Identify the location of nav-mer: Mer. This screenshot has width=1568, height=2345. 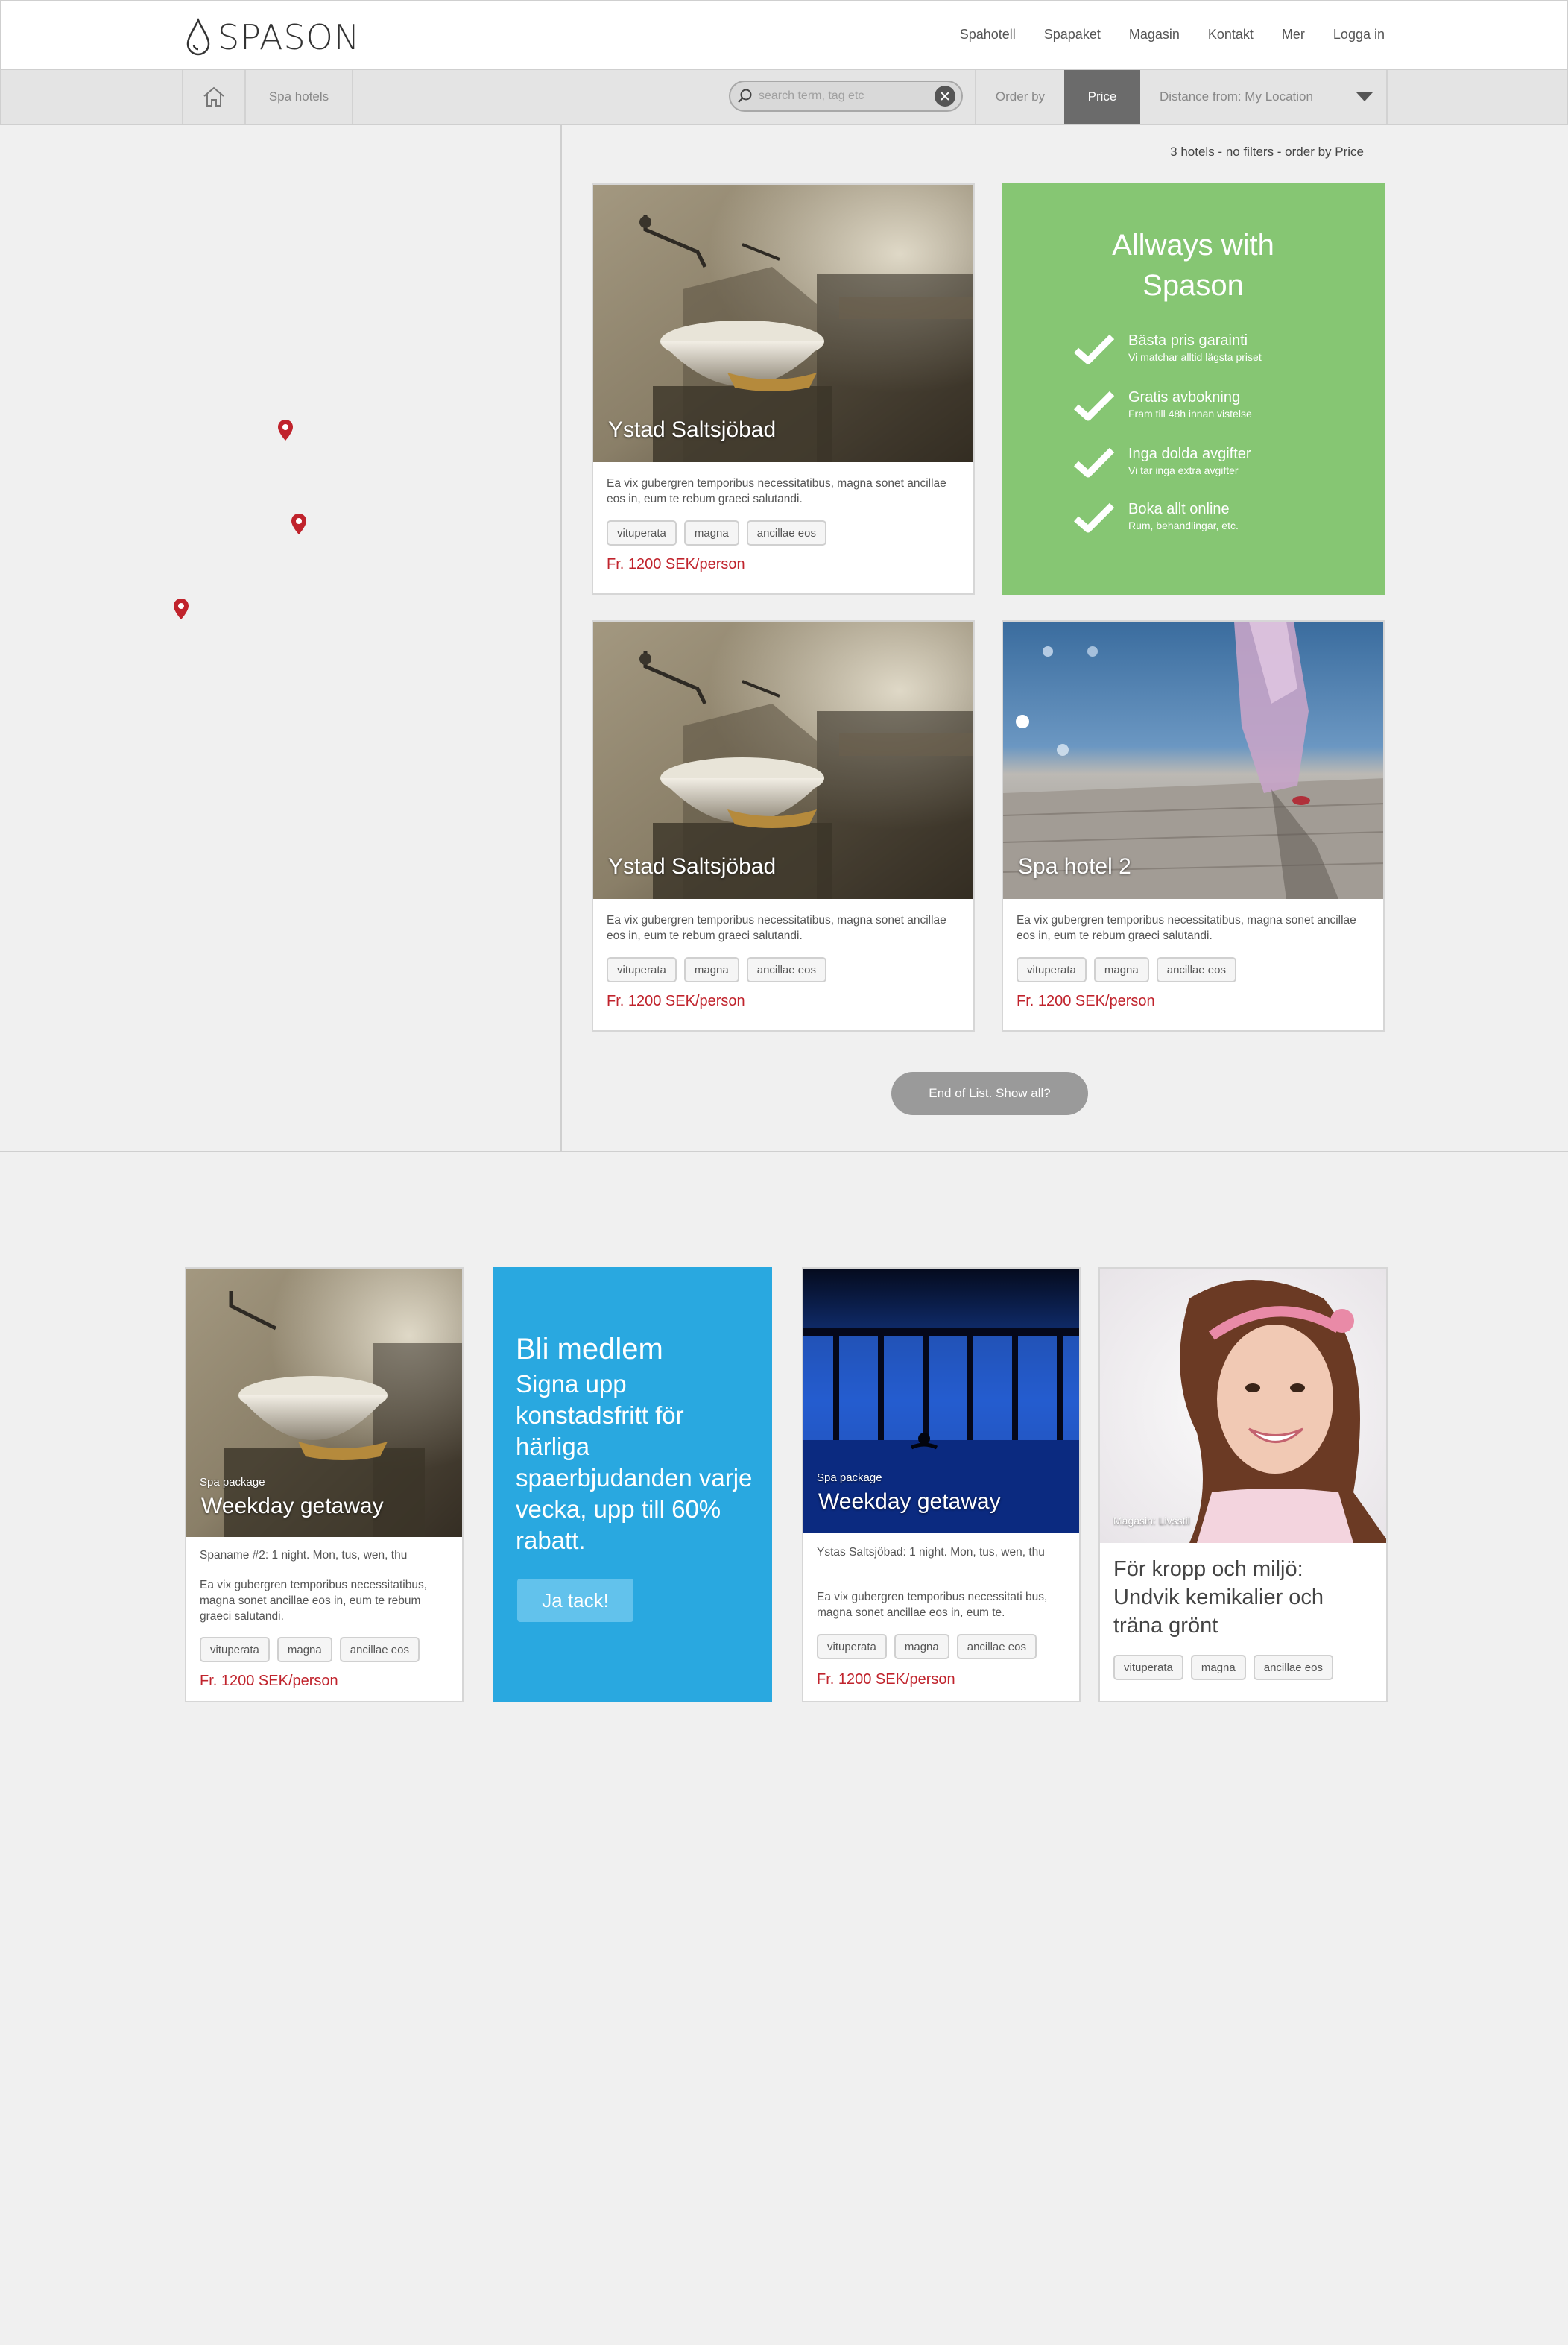
(1293, 34).